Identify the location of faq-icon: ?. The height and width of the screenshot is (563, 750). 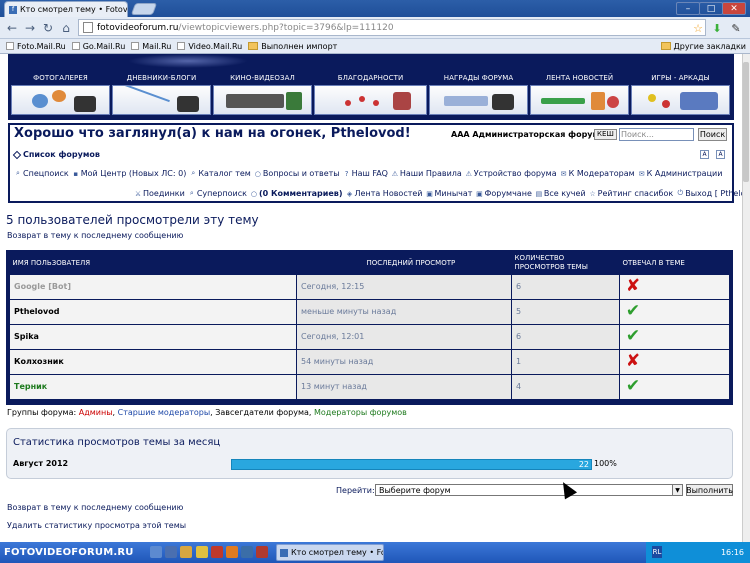
(346, 173).